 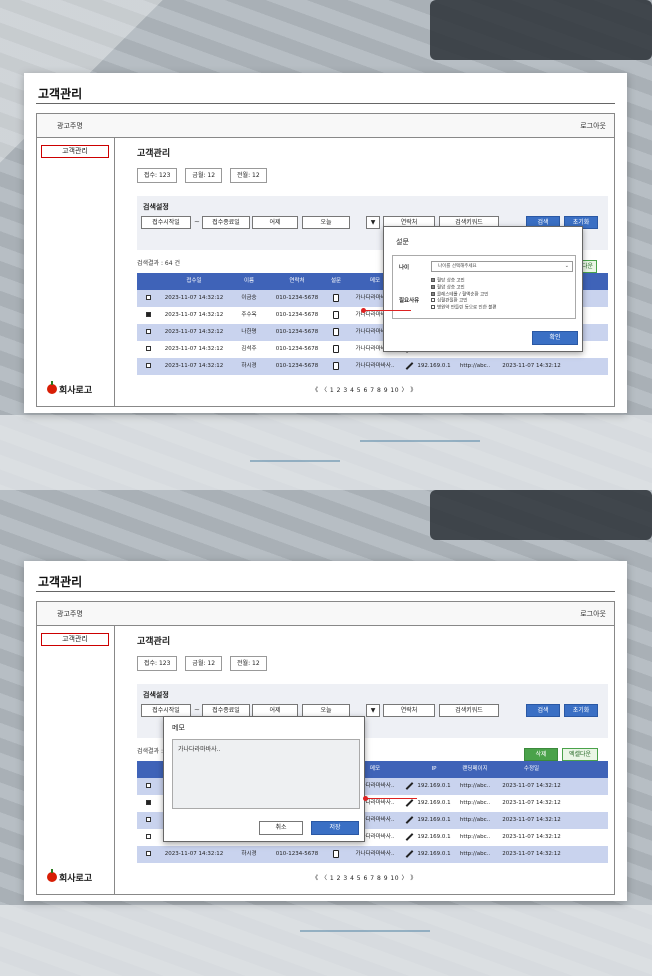 I want to click on age-select-value: 나이를 선택해주세요, so click(x=457, y=266).